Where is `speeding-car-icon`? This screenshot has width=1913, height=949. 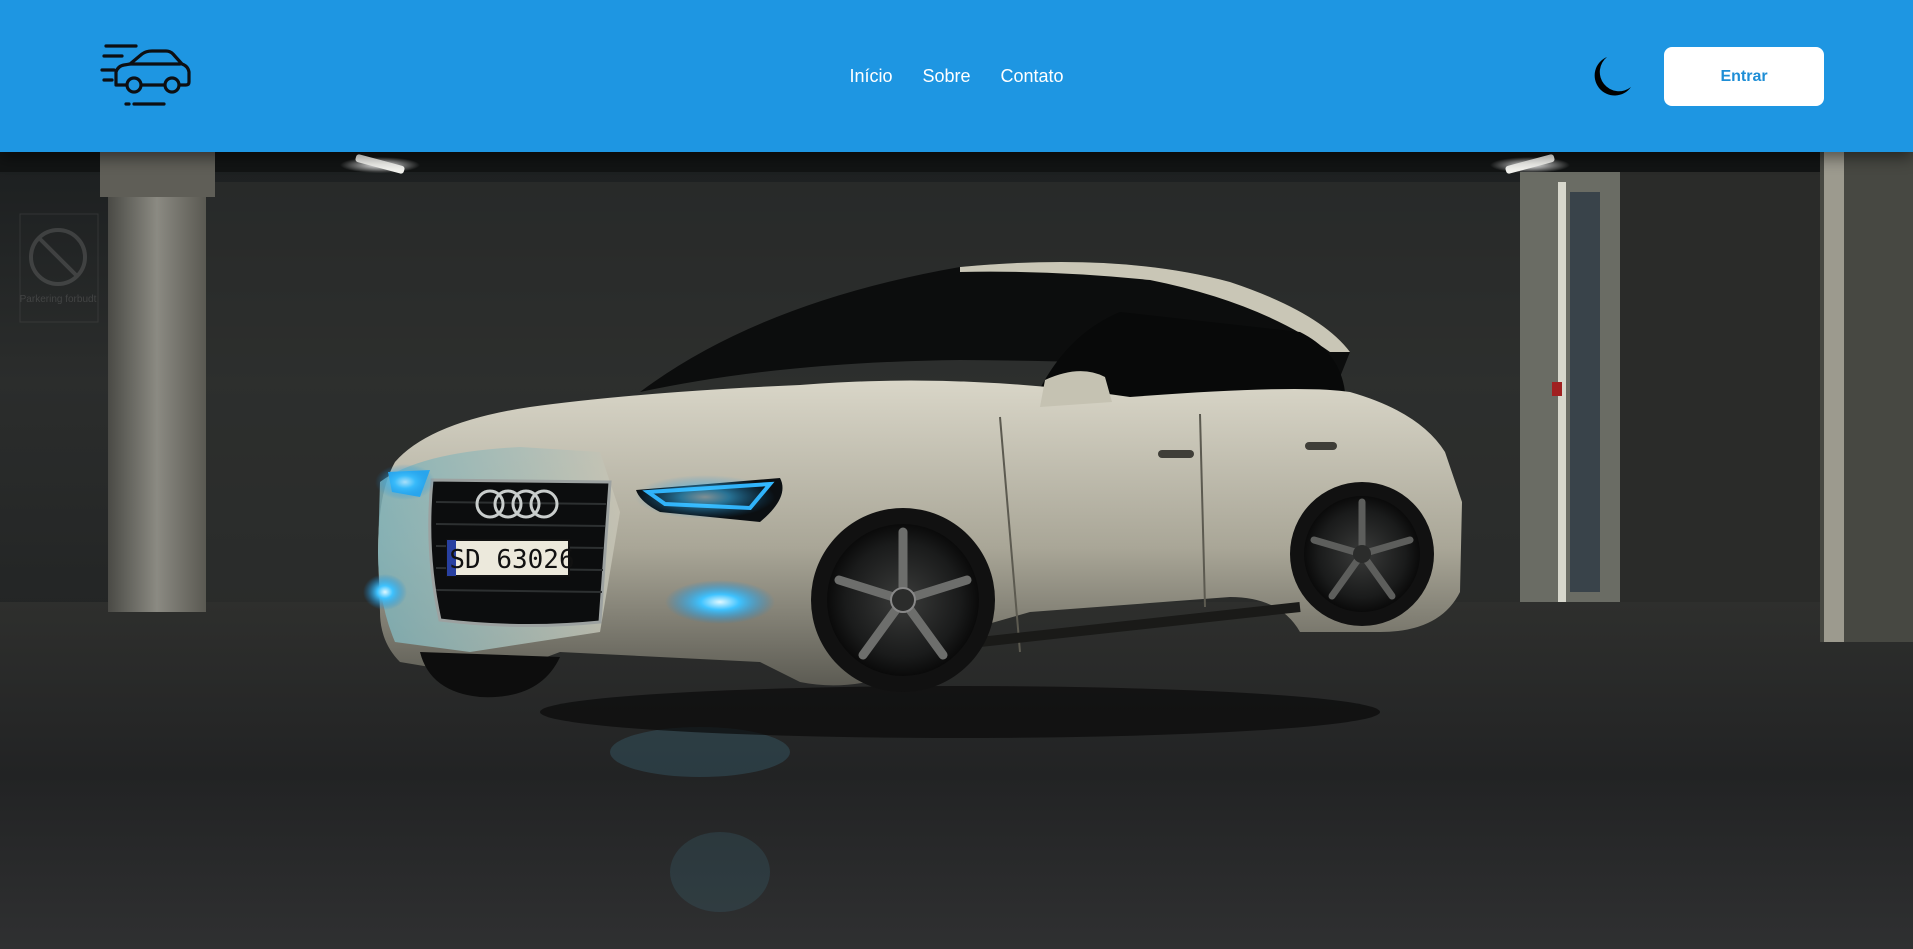
speeding-car-icon is located at coordinates (146, 76).